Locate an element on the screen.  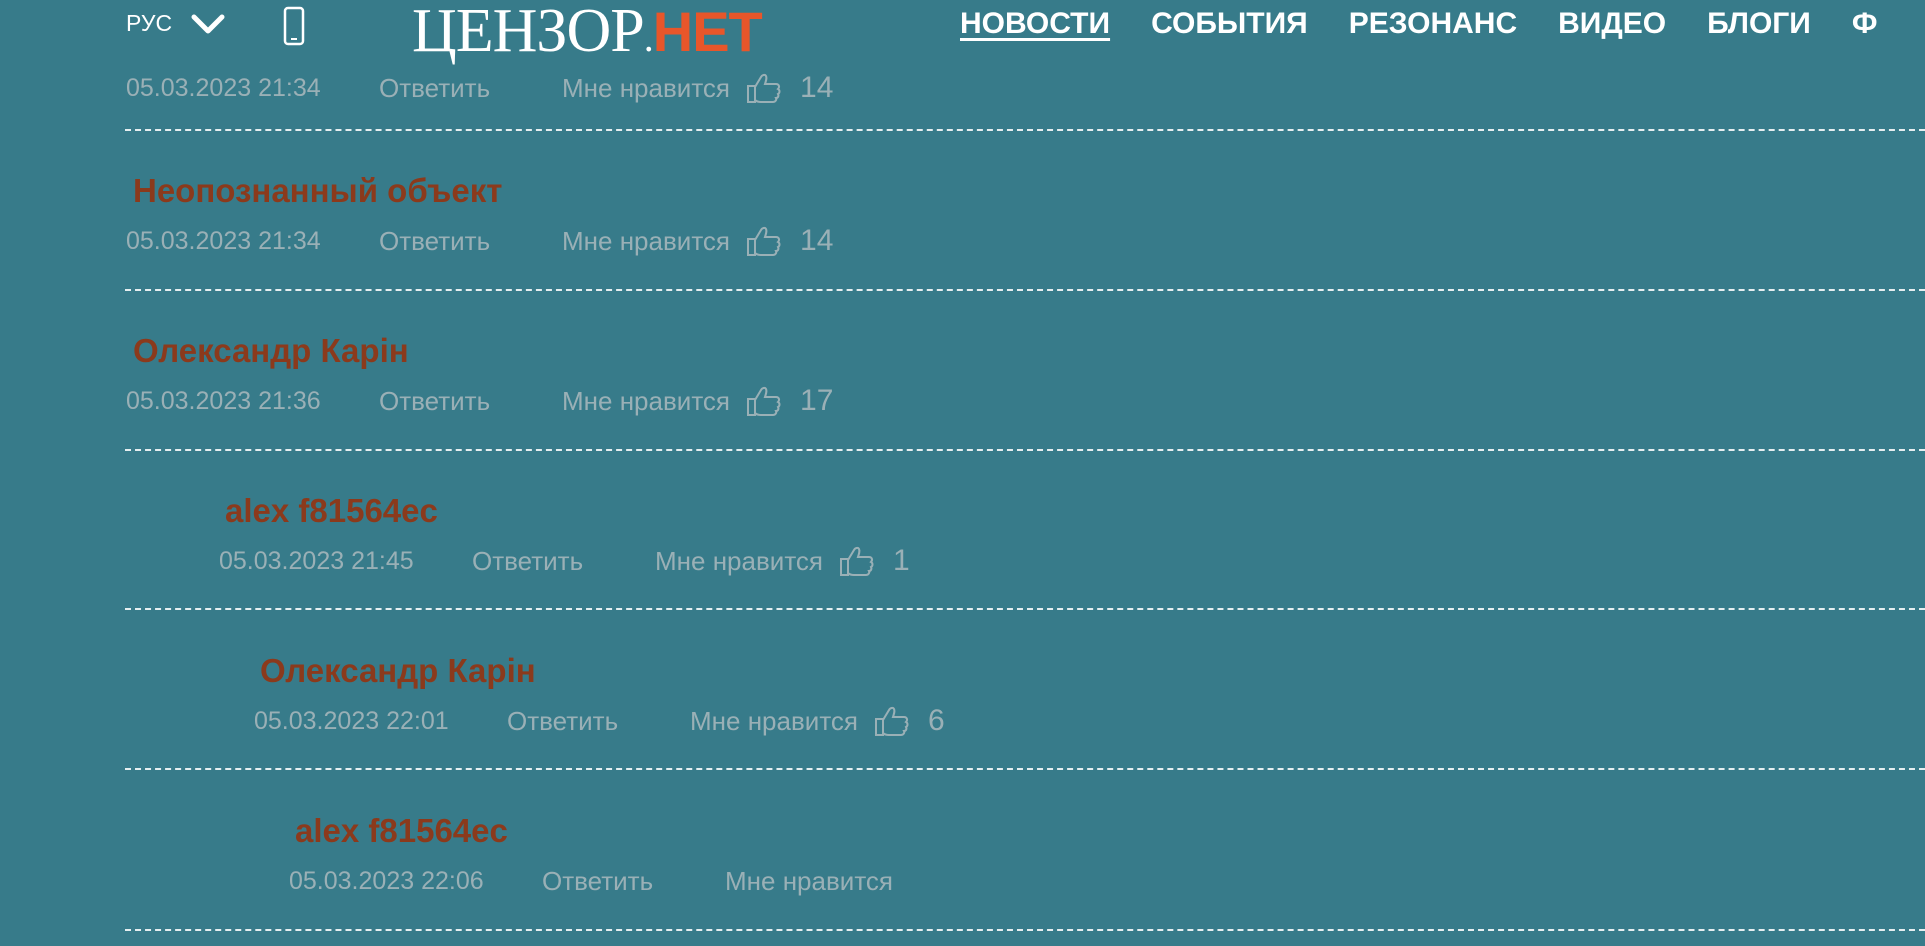
like-count: 17 is located at coordinates (817, 400).